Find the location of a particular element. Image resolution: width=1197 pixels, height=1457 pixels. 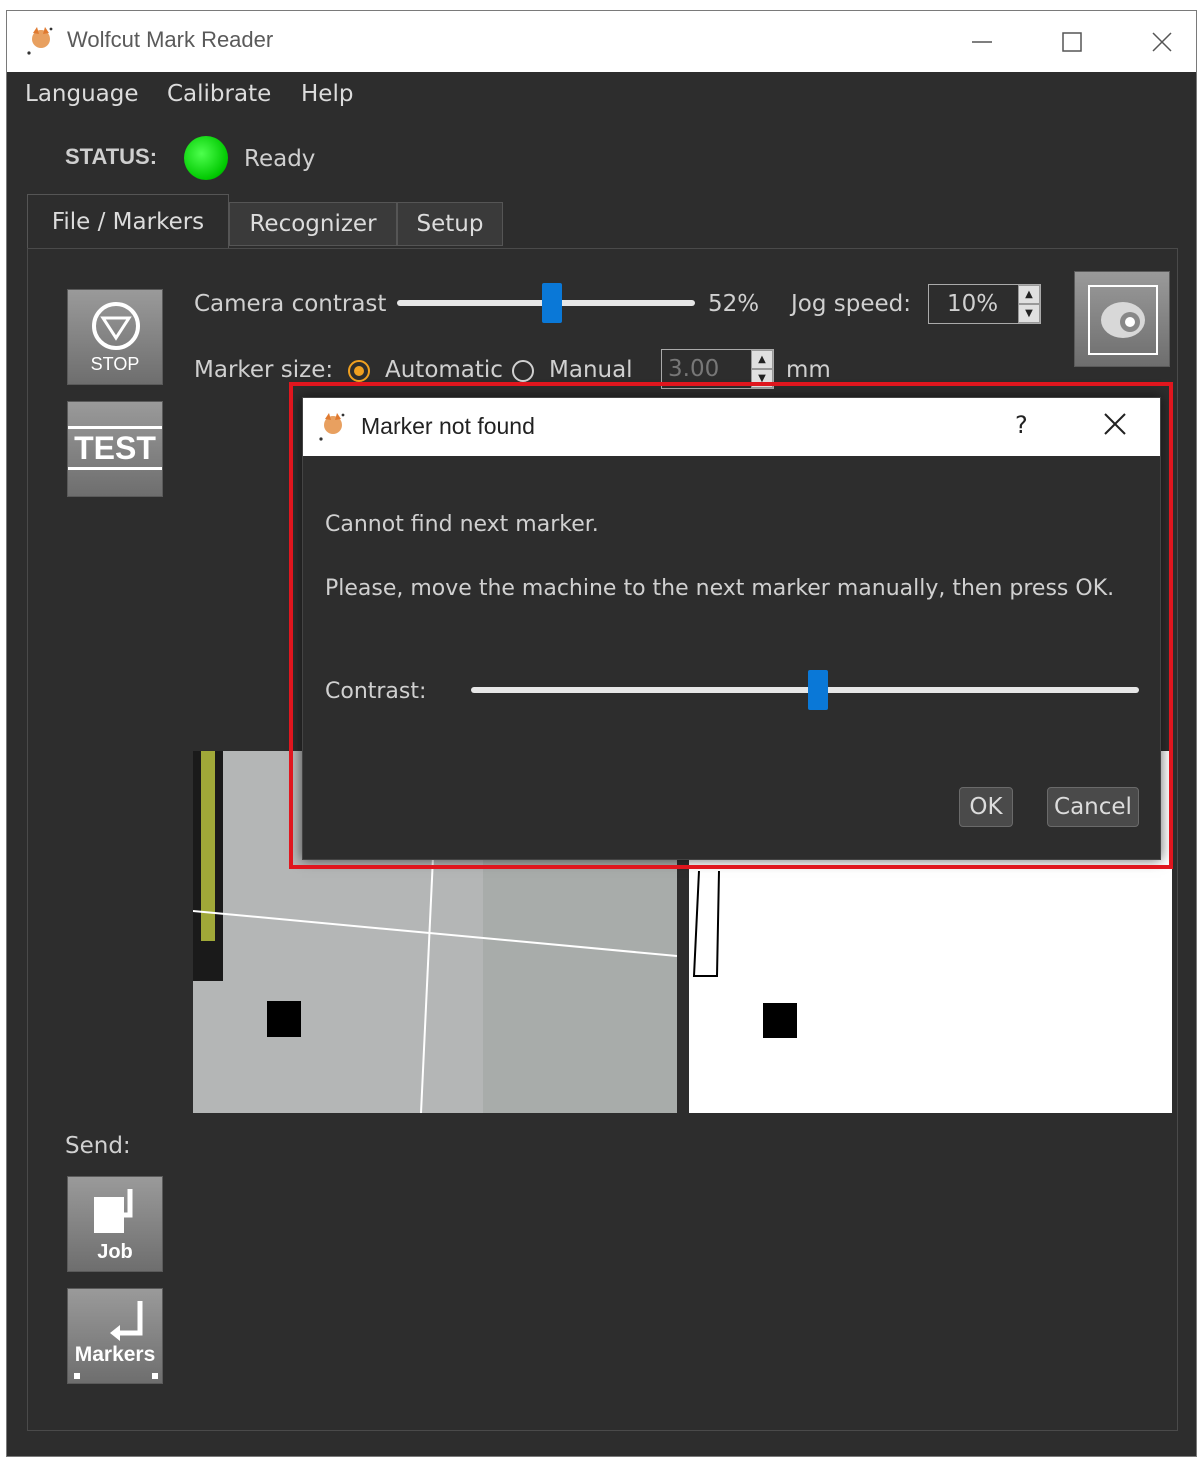

manual-label: Manual is located at coordinates (591, 370).